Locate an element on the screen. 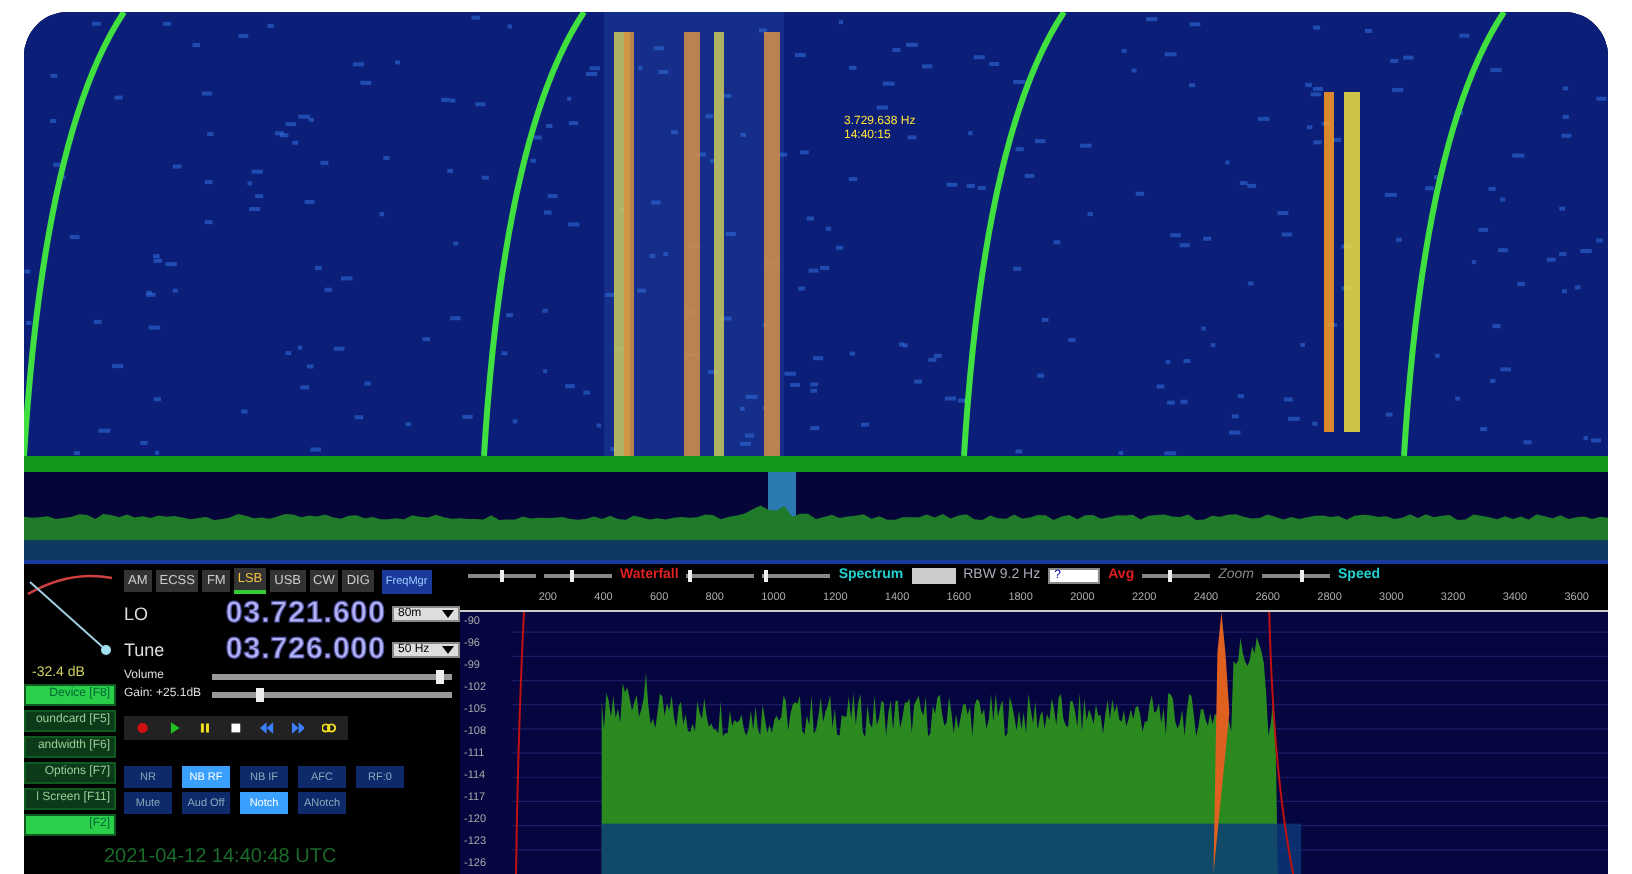  rewind-icon is located at coordinates (267, 728).